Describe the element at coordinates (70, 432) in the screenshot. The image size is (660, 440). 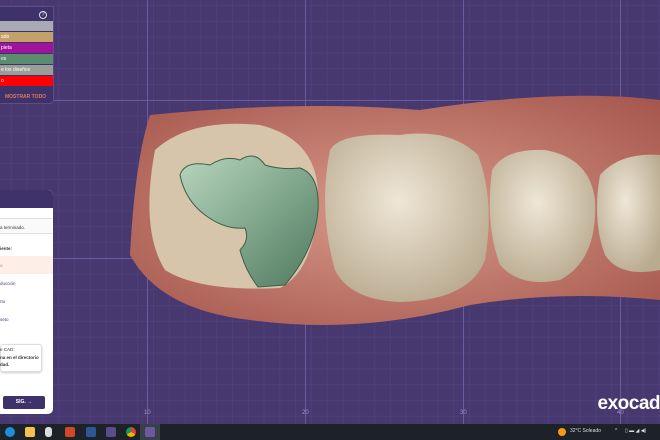
I see `powerpoint-icon` at that location.